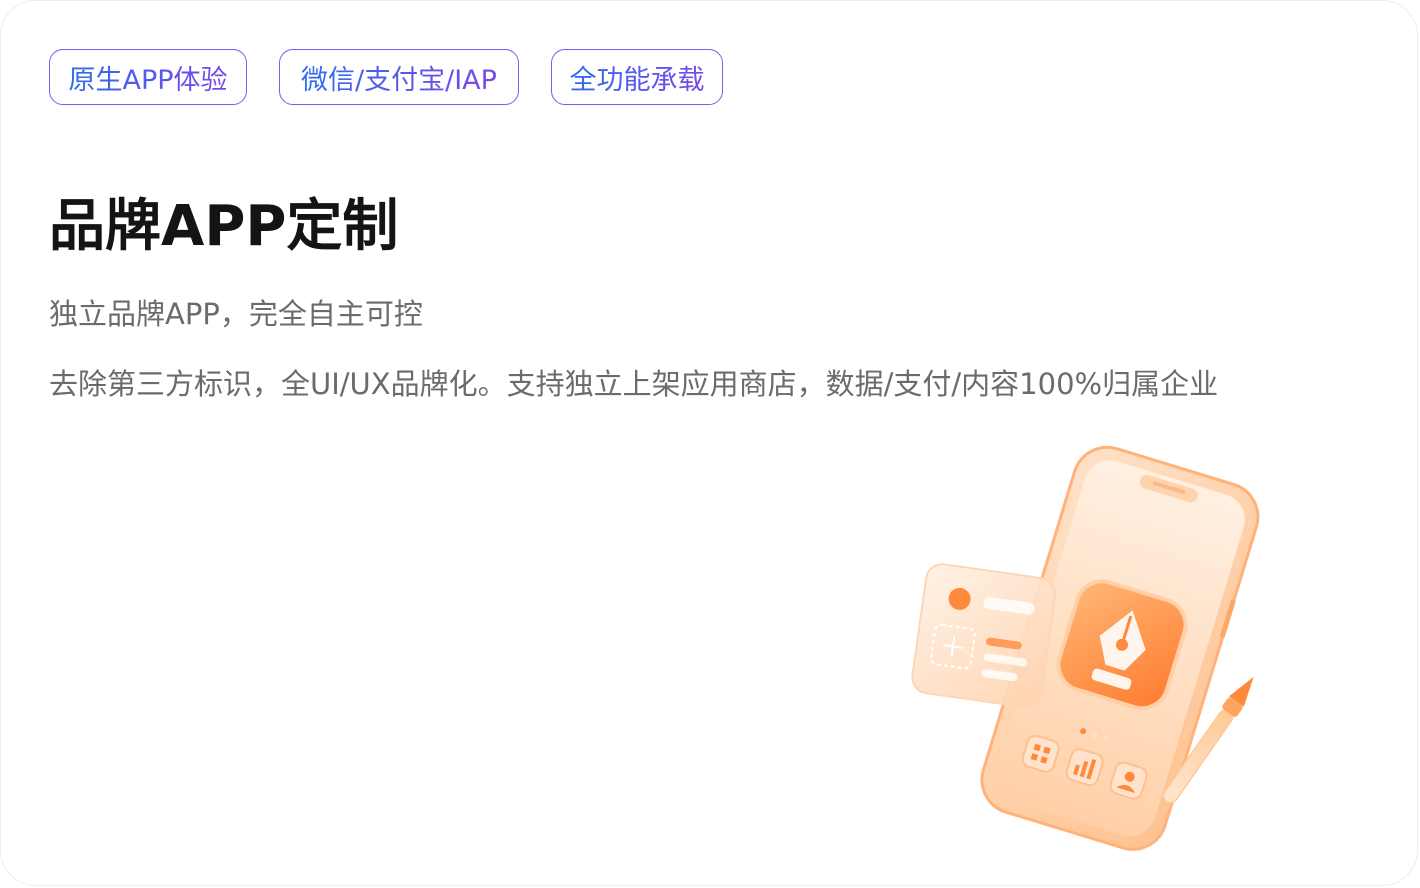 This screenshot has height=888, width=1420. I want to click on smartphone-icon, so click(1085, 648).